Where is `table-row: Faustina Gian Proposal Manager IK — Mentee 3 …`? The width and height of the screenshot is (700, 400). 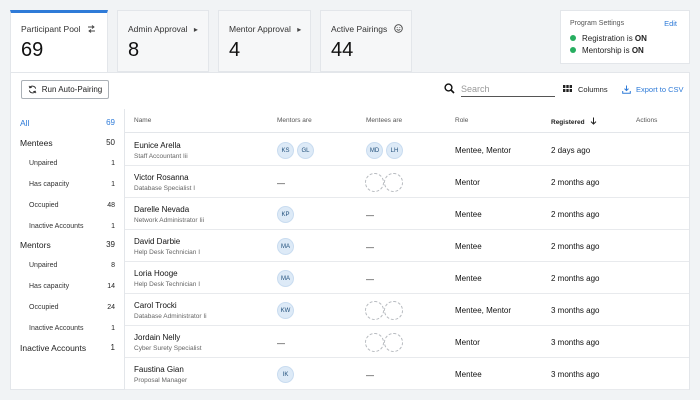 table-row: Faustina Gian Proposal Manager IK — Mentee 3 … is located at coordinates (407, 374).